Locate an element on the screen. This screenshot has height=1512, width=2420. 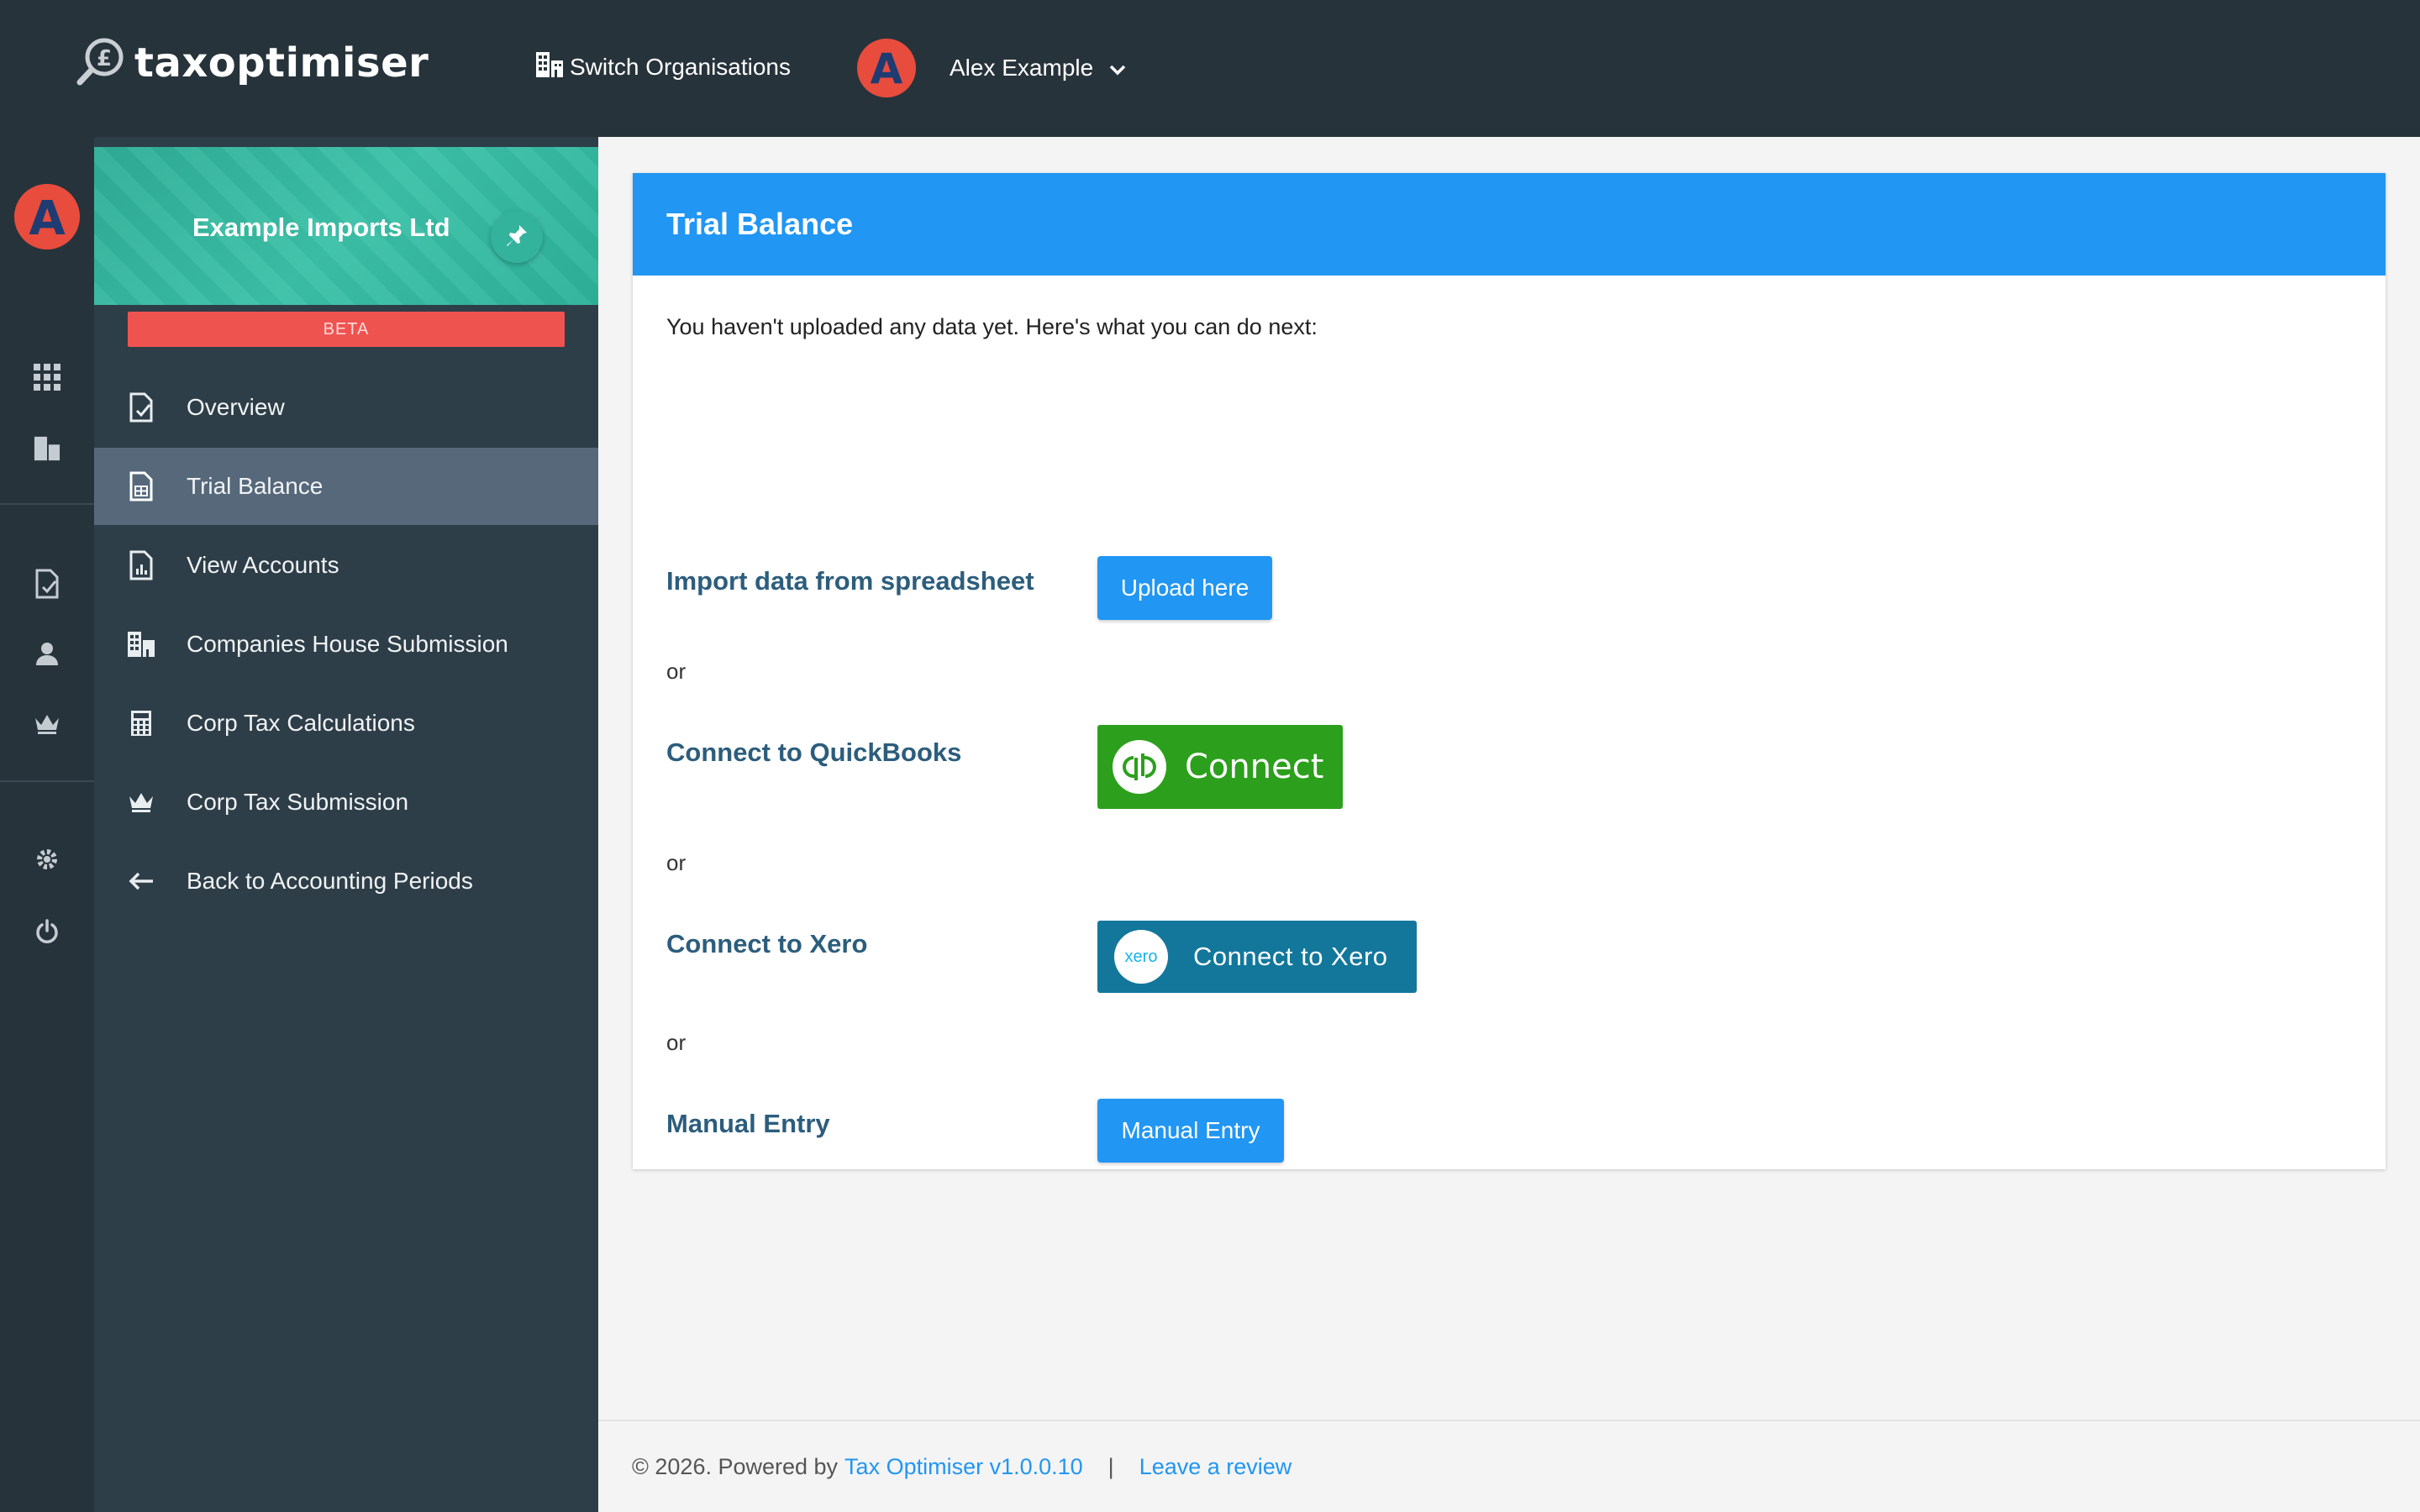
connect-to-xero-label: Connect to Xero is located at coordinates (1290, 956).